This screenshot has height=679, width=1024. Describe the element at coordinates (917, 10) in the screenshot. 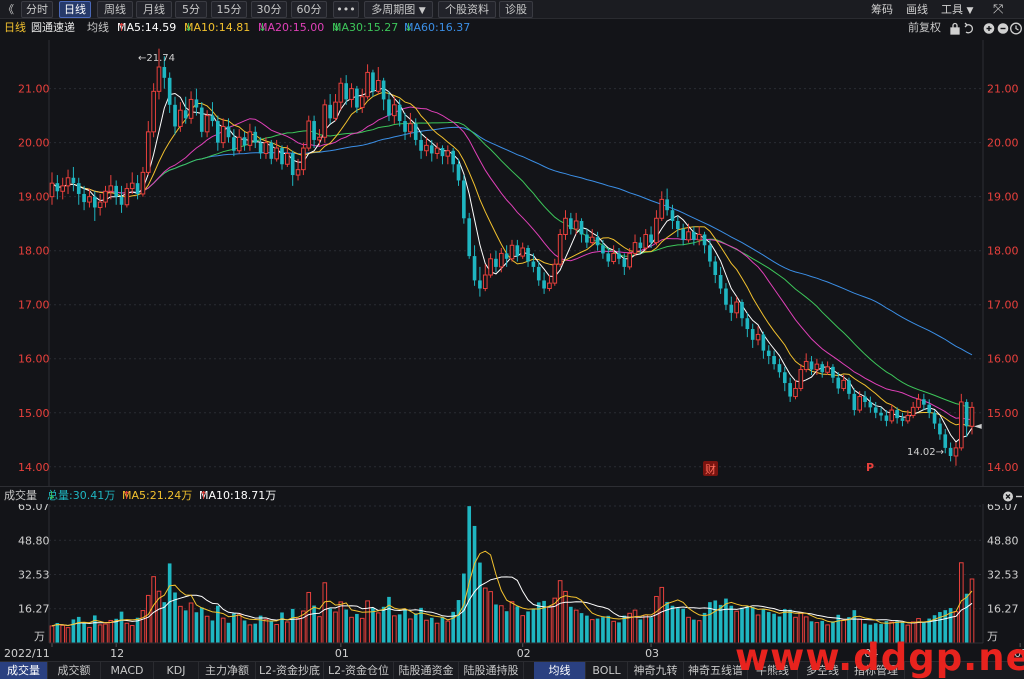

I see `draw-line-button: 画线` at that location.